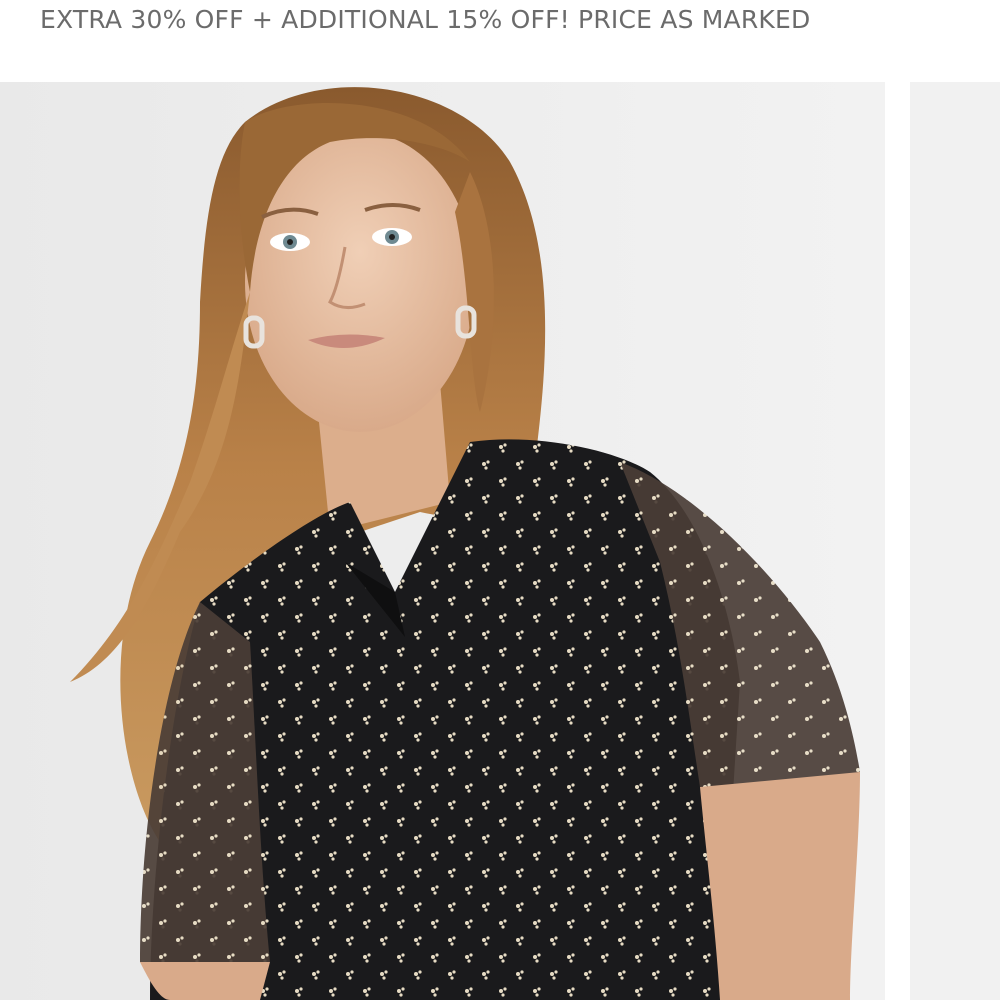  Describe the element at coordinates (955, 541) in the screenshot. I see `product-image-next` at that location.